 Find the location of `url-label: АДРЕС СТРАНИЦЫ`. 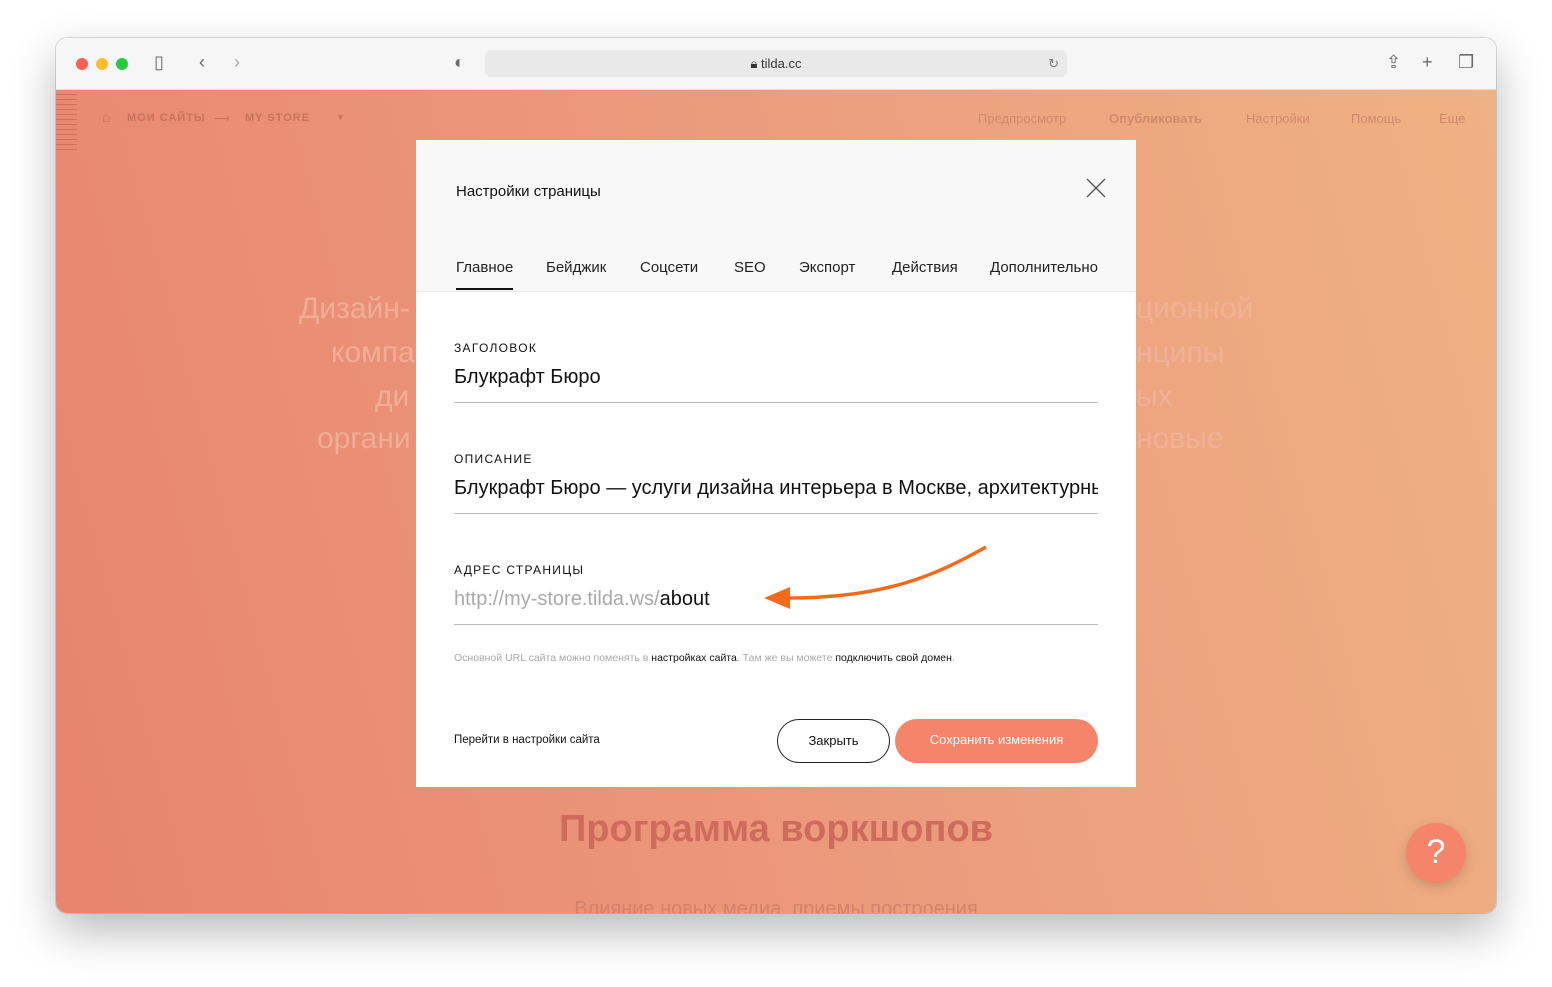

url-label: АДРЕС СТРАНИЦЫ is located at coordinates (519, 570).